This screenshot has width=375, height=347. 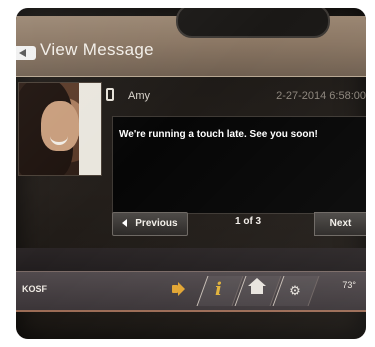 I want to click on settings-tab: ⚙, so click(x=296, y=291).